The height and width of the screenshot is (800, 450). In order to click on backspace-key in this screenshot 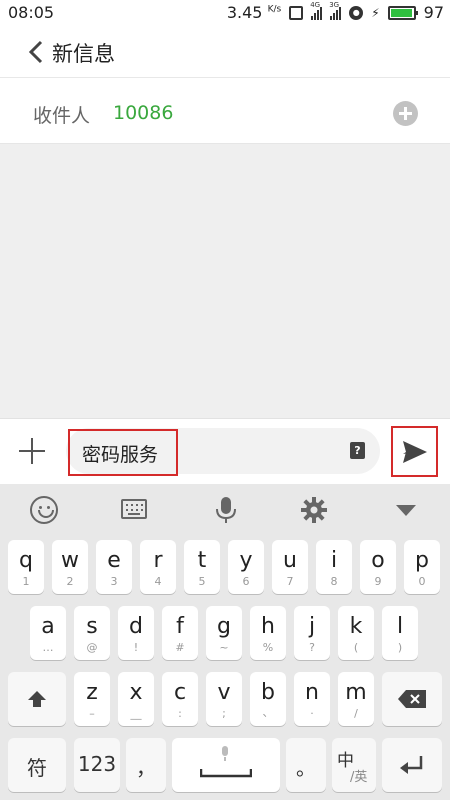, I will do `click(412, 699)`.